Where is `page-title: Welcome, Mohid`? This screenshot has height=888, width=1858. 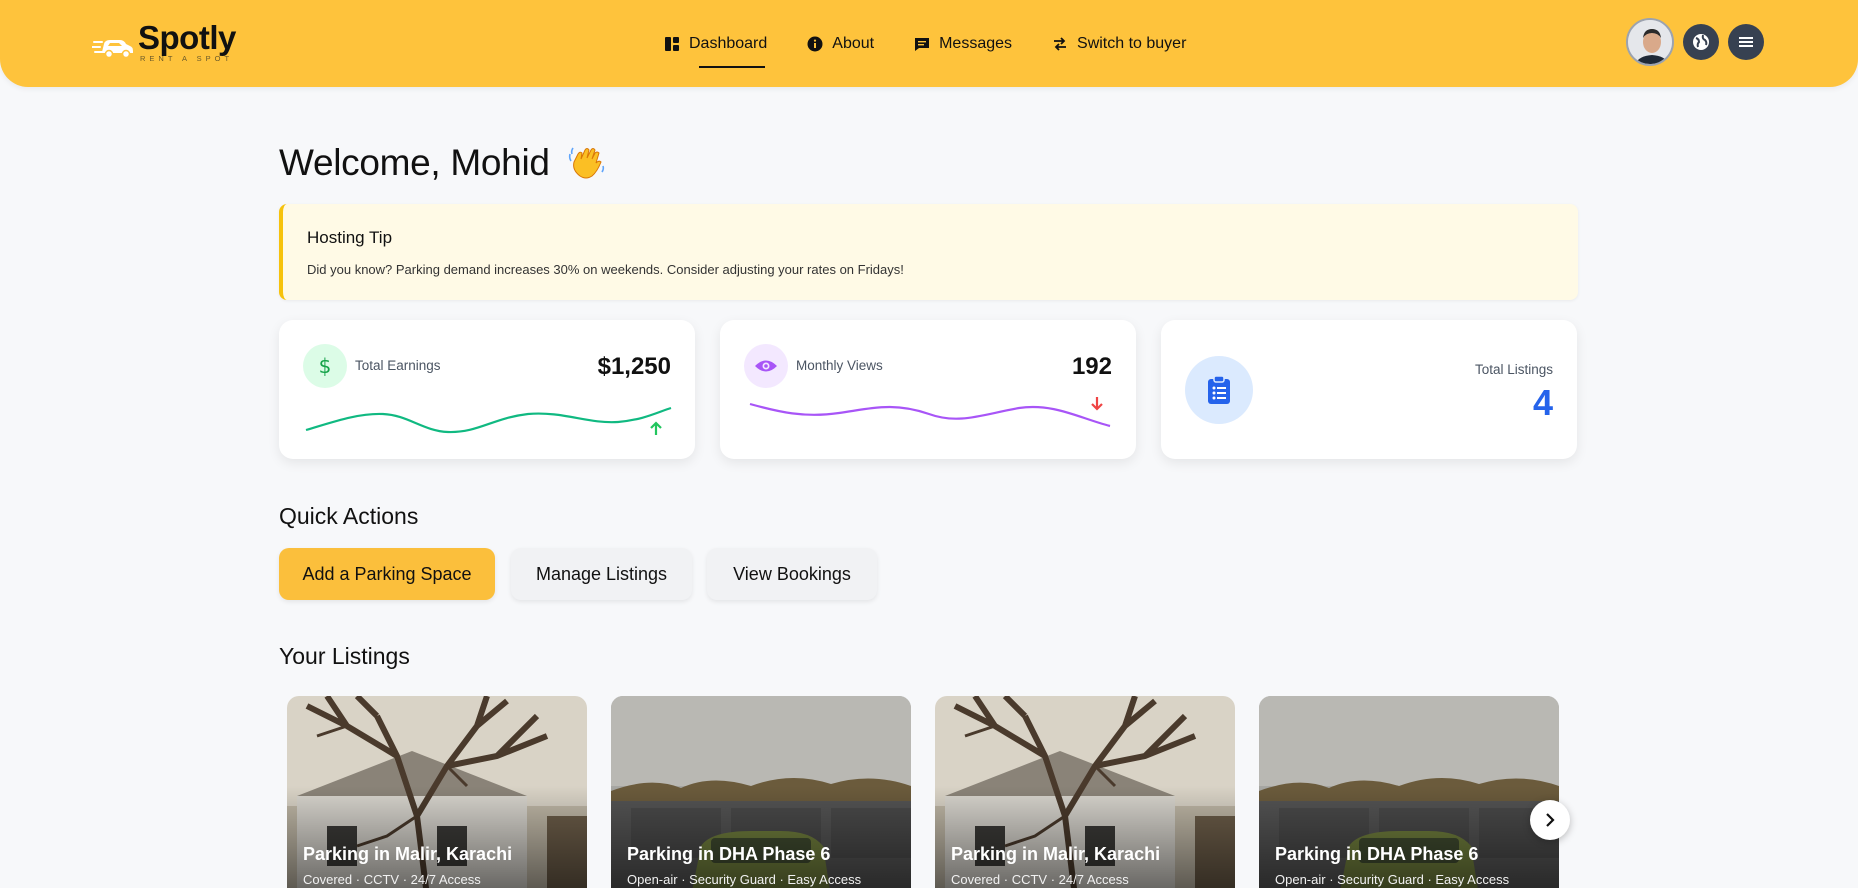 page-title: Welcome, Mohid is located at coordinates (443, 163).